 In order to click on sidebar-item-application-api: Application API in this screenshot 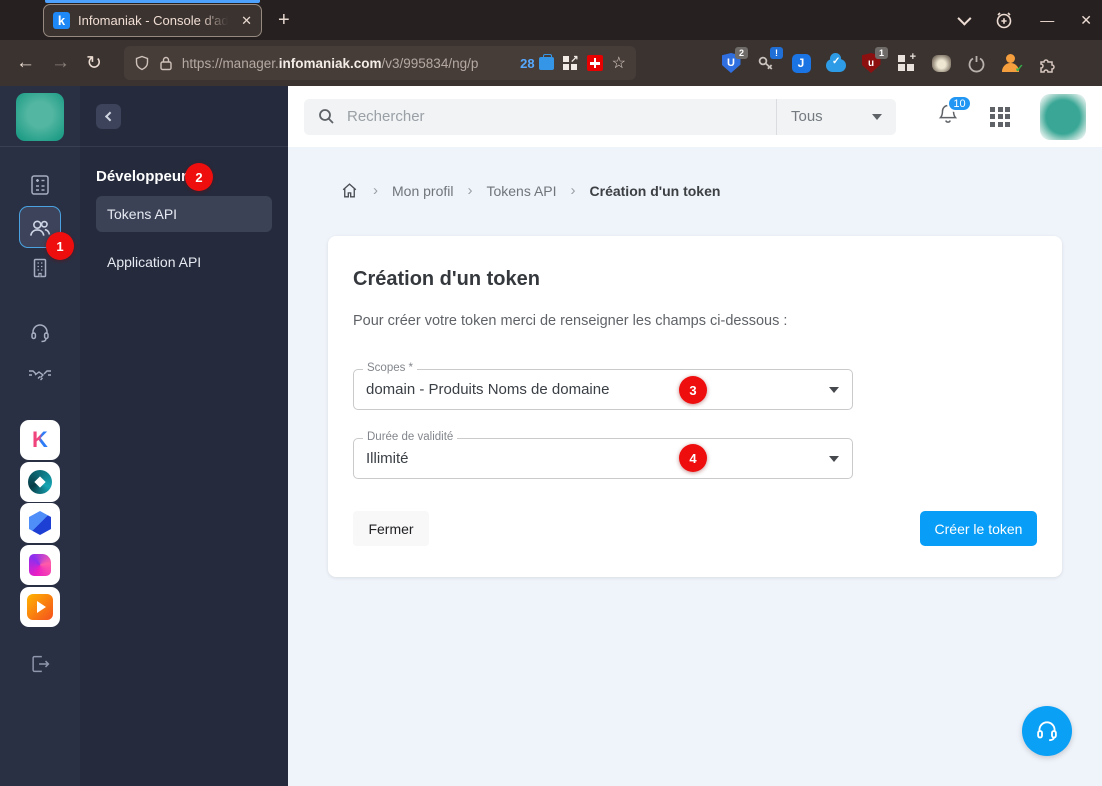, I will do `click(184, 262)`.